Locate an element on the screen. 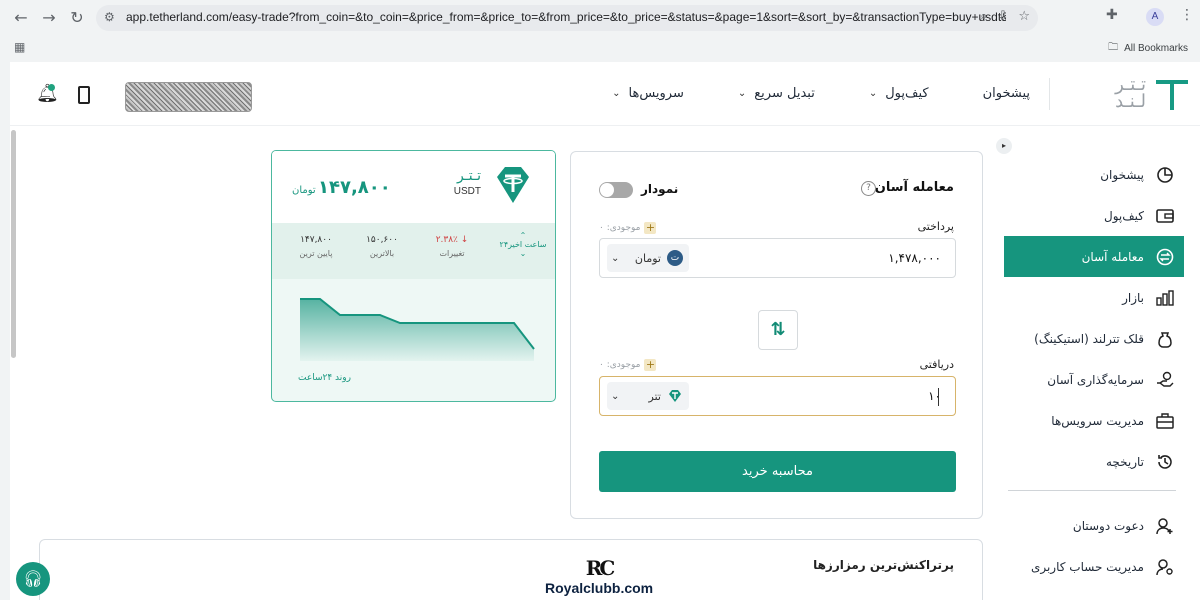  high-value: ۱۵۰,۶۰۰ is located at coordinates (382, 240).